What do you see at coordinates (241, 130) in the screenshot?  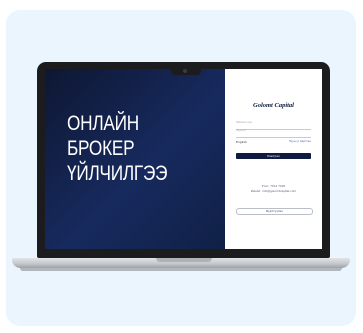 I see `password-label: Нууц үг` at bounding box center [241, 130].